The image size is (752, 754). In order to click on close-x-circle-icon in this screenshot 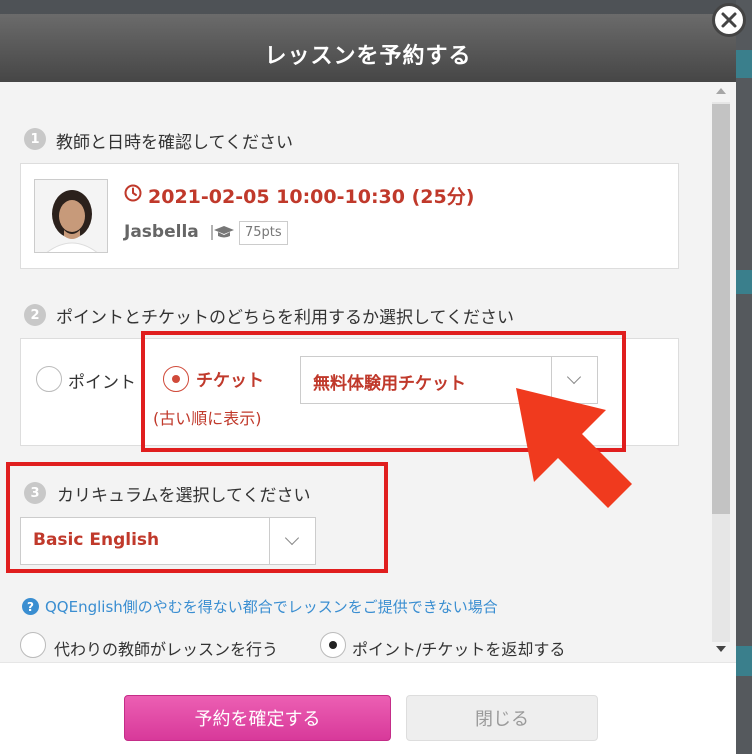, I will do `click(729, 20)`.